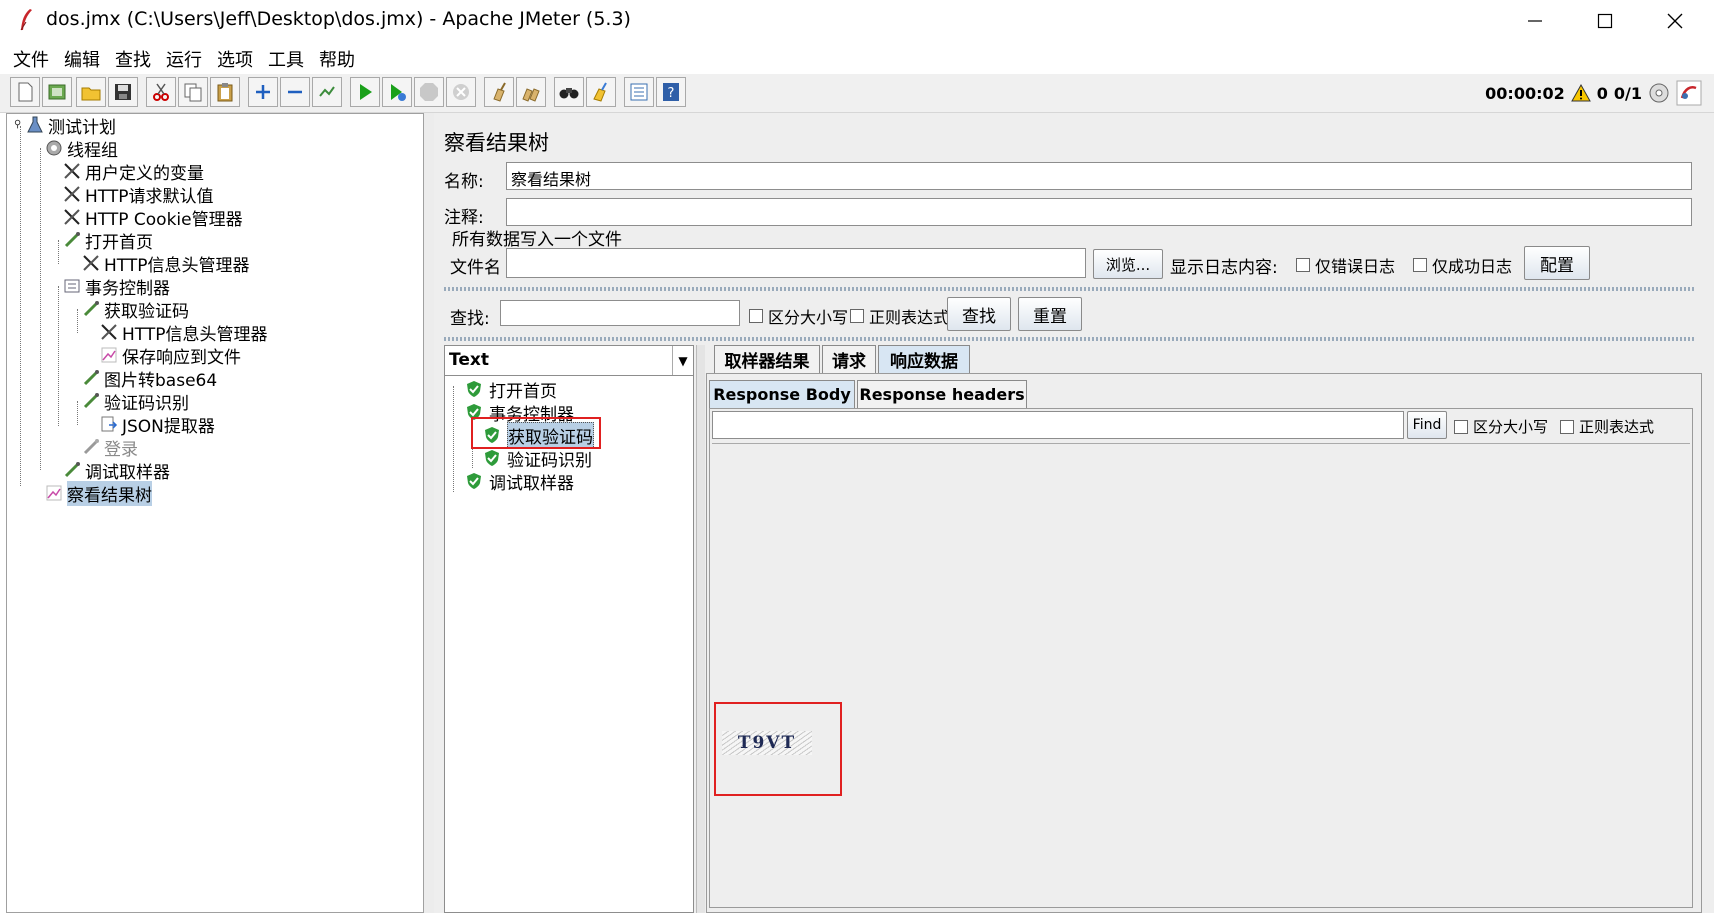  I want to click on help-icon: ?, so click(671, 92).